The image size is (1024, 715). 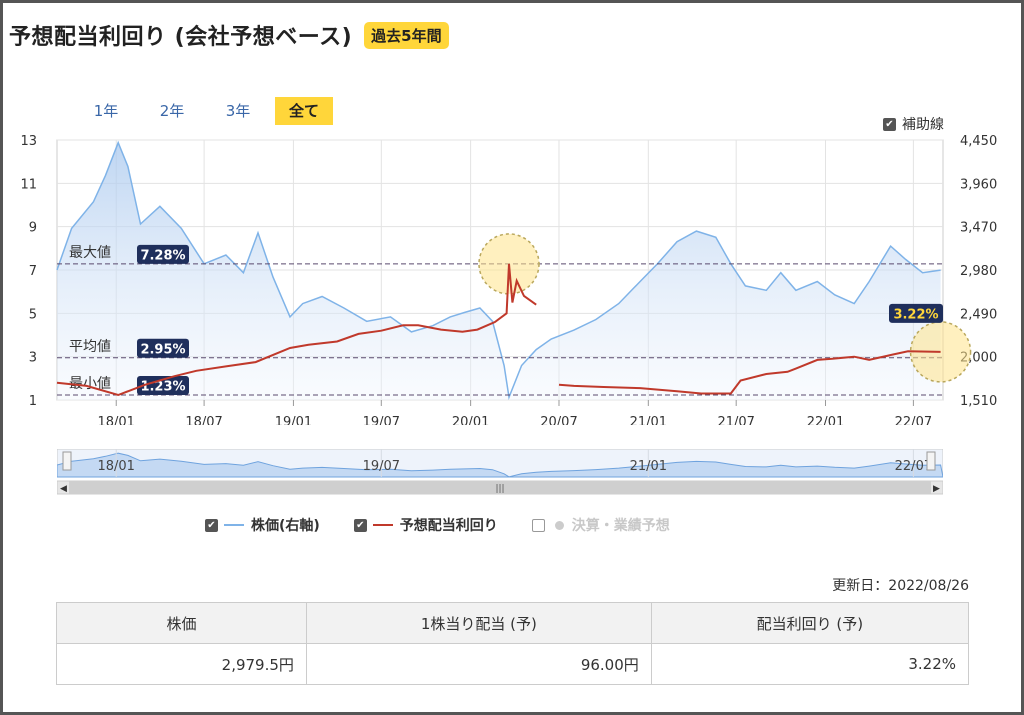 I want to click on range-navigator: 18/01 19/07 21/01 22/07 ◀ ▶ |||, so click(x=500, y=472).